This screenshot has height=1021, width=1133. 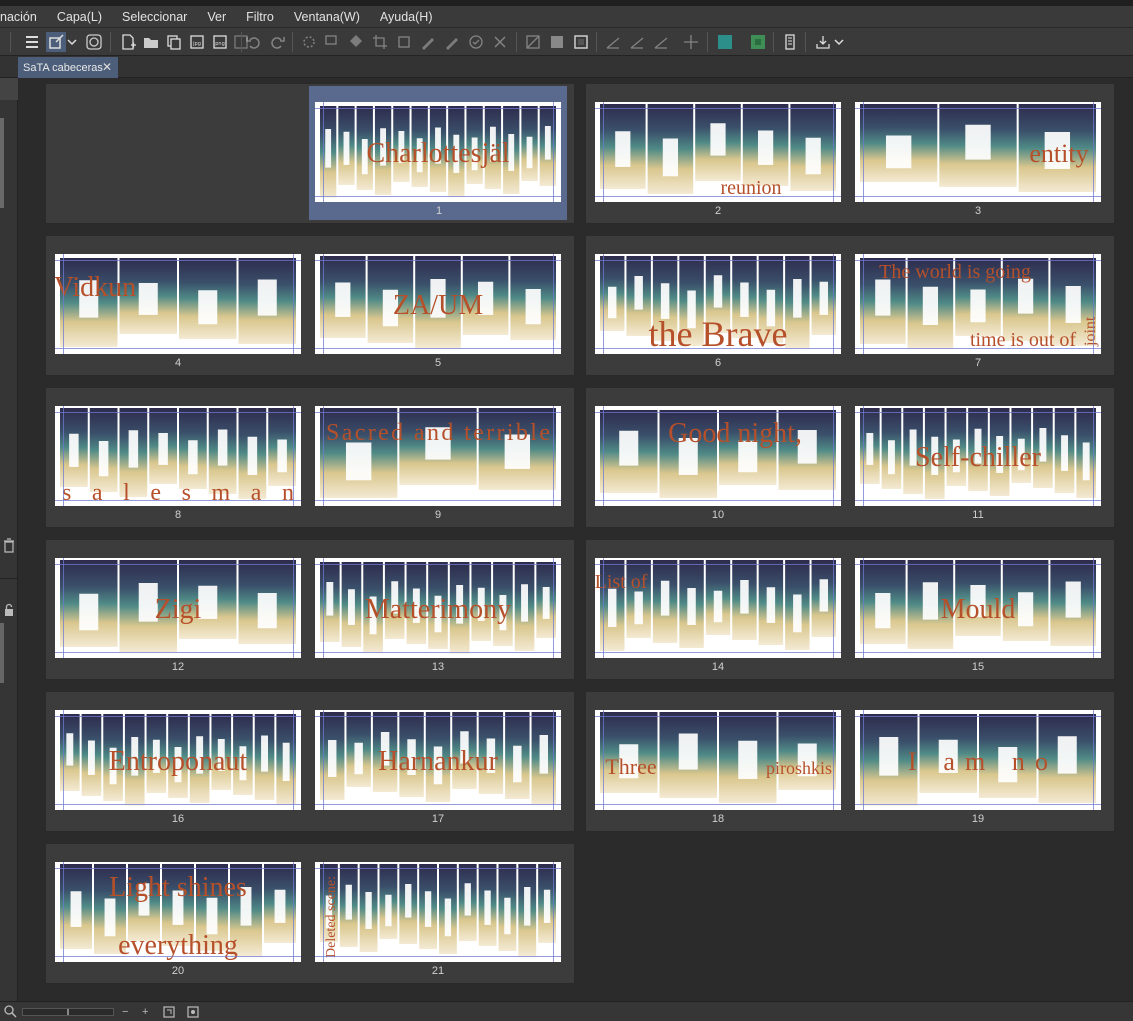 What do you see at coordinates (10, 42) in the screenshot?
I see `toolbar-grip` at bounding box center [10, 42].